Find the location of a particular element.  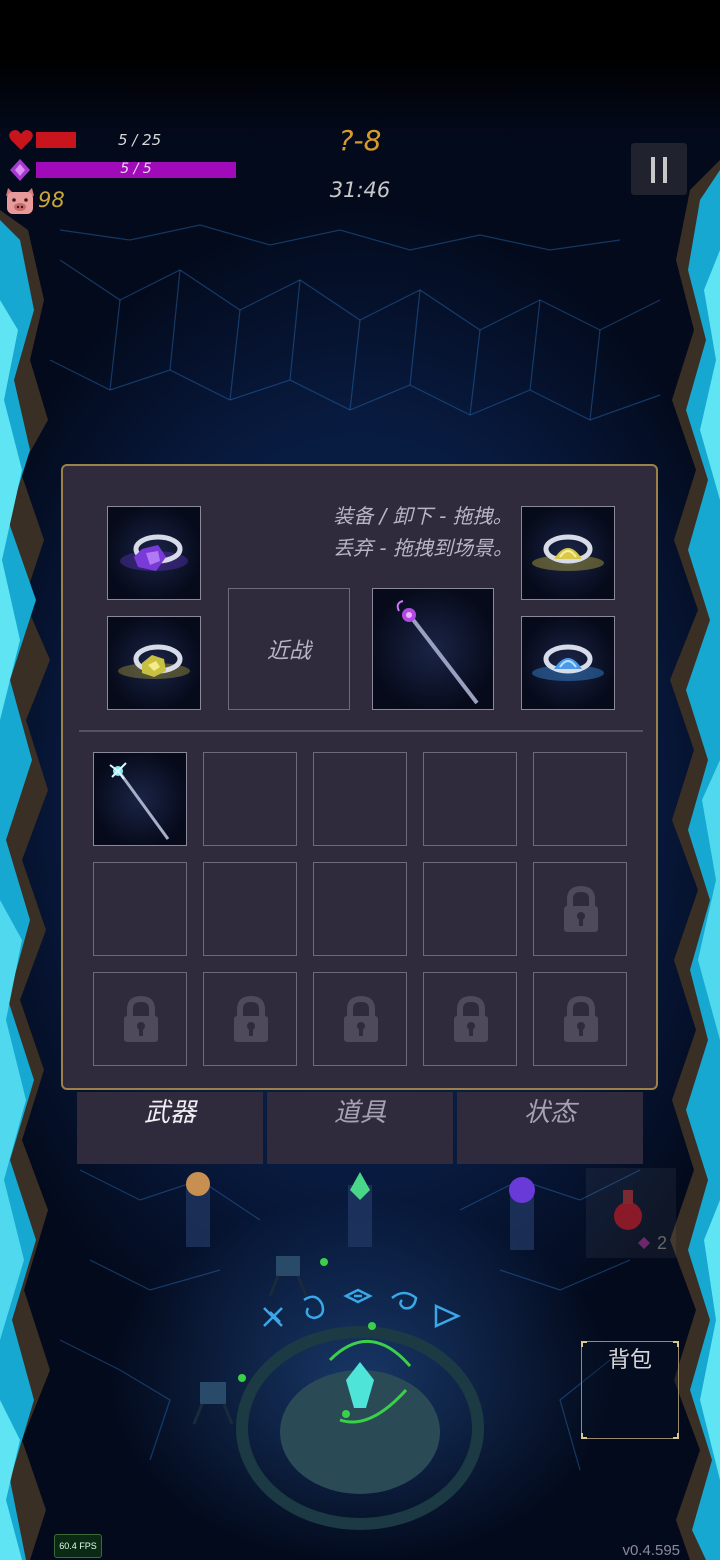

backpack-label: 背包 is located at coordinates (629, 1360).